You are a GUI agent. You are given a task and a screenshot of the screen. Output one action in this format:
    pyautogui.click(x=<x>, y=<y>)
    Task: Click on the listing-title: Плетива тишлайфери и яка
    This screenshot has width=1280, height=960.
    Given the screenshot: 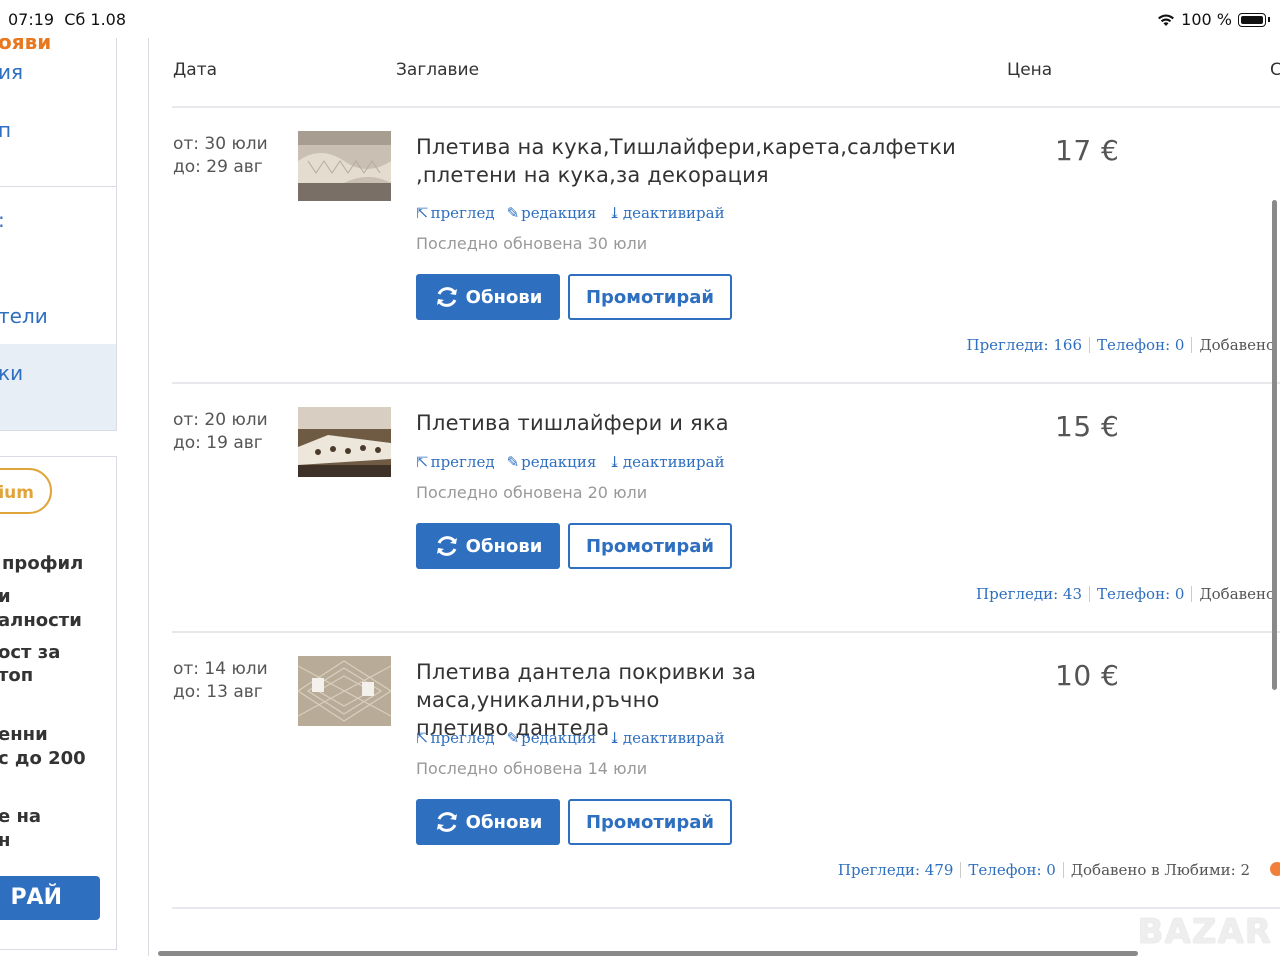 What is the action you would take?
    pyautogui.click(x=711, y=423)
    